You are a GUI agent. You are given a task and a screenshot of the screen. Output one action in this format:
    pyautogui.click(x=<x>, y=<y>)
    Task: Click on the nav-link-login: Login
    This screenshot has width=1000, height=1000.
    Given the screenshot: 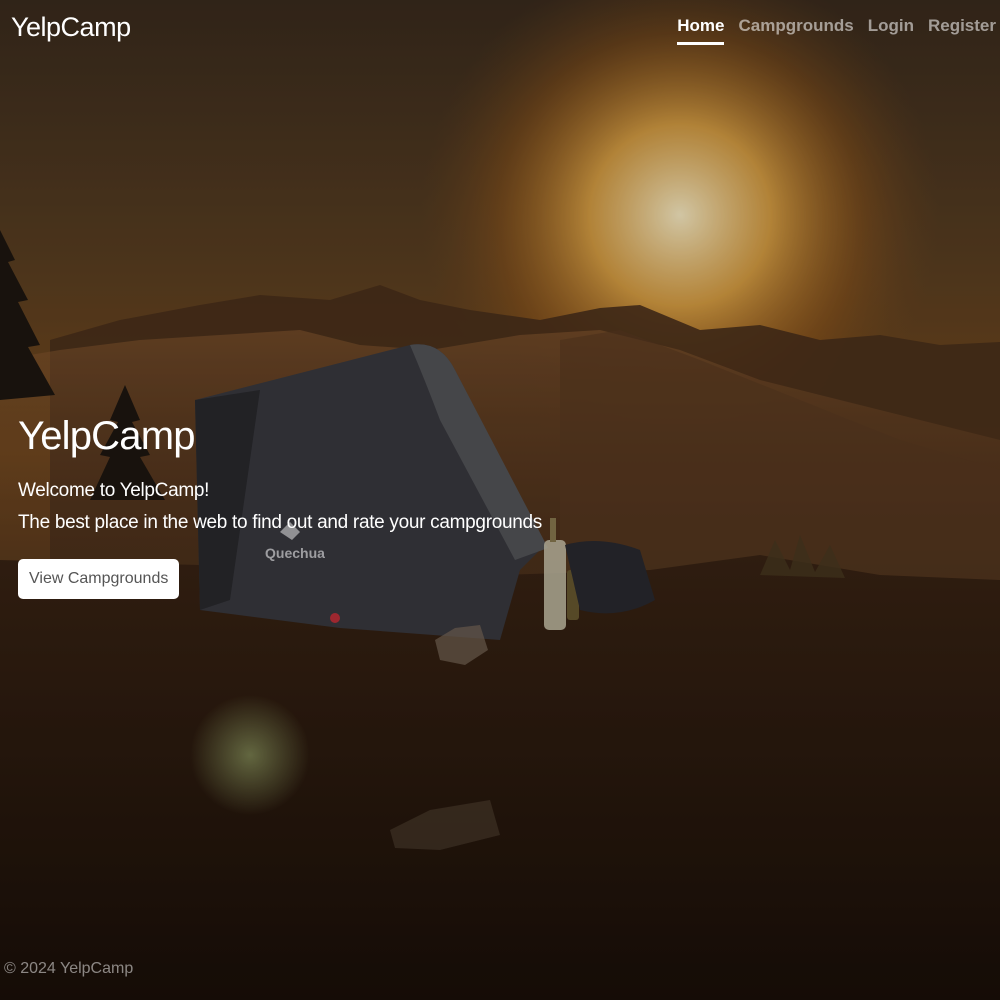 What is the action you would take?
    pyautogui.click(x=891, y=30)
    